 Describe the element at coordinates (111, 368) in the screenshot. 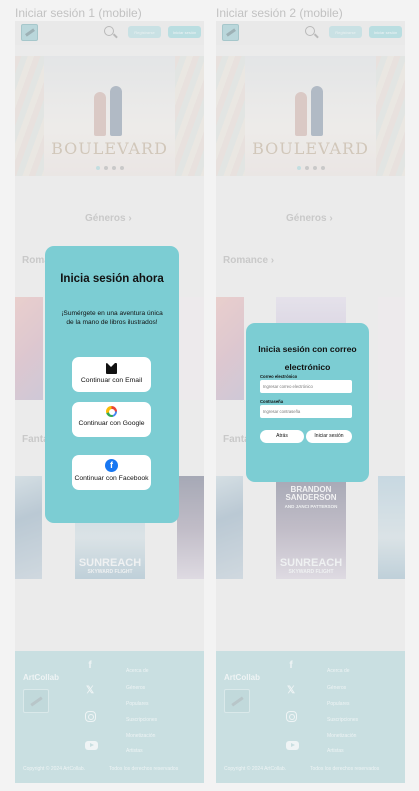

I see `email-icon` at that location.